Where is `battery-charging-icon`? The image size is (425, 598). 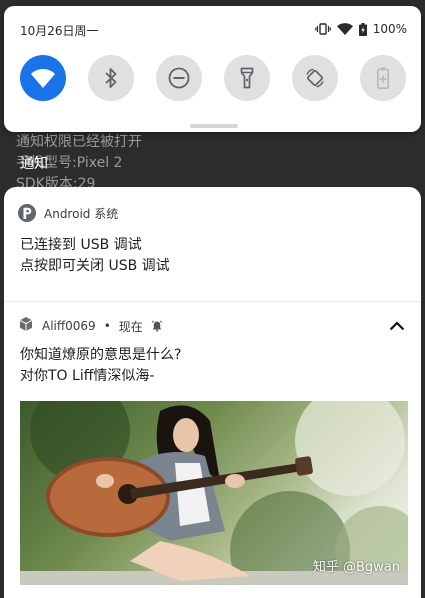 battery-charging-icon is located at coordinates (362, 29).